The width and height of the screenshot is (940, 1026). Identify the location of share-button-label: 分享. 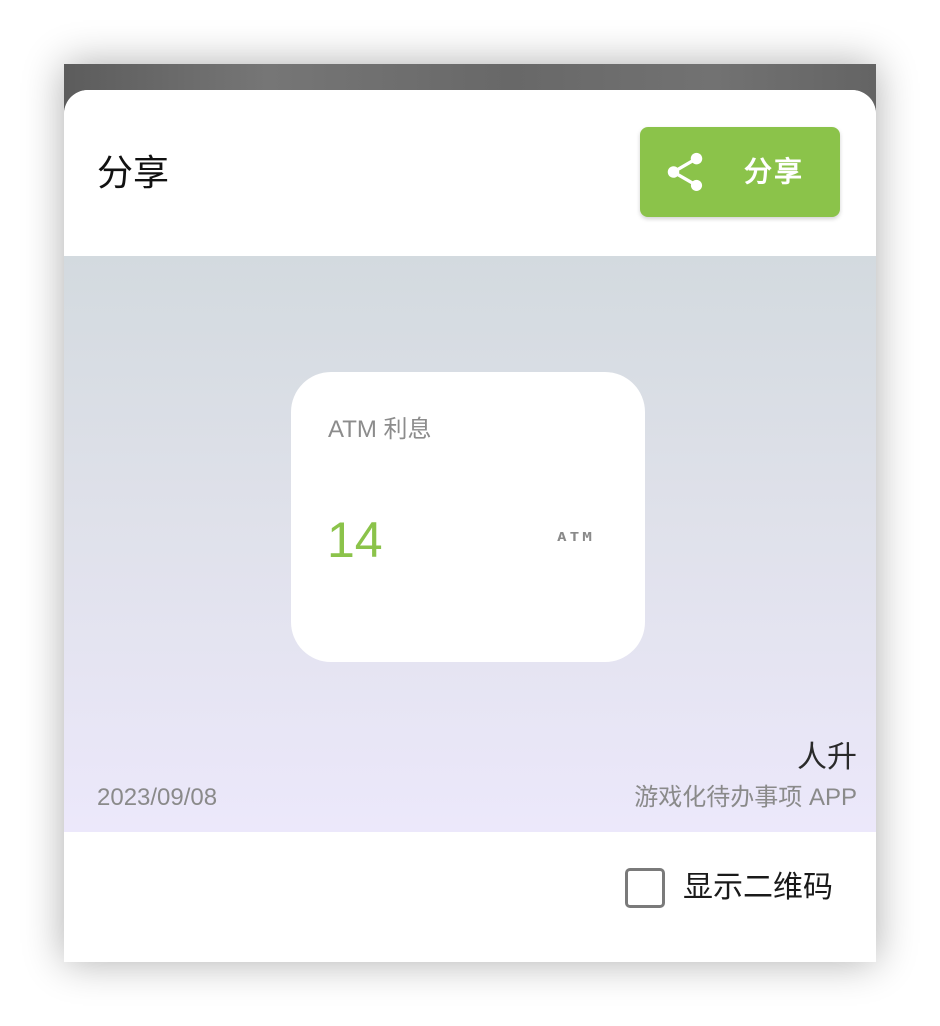
(774, 171).